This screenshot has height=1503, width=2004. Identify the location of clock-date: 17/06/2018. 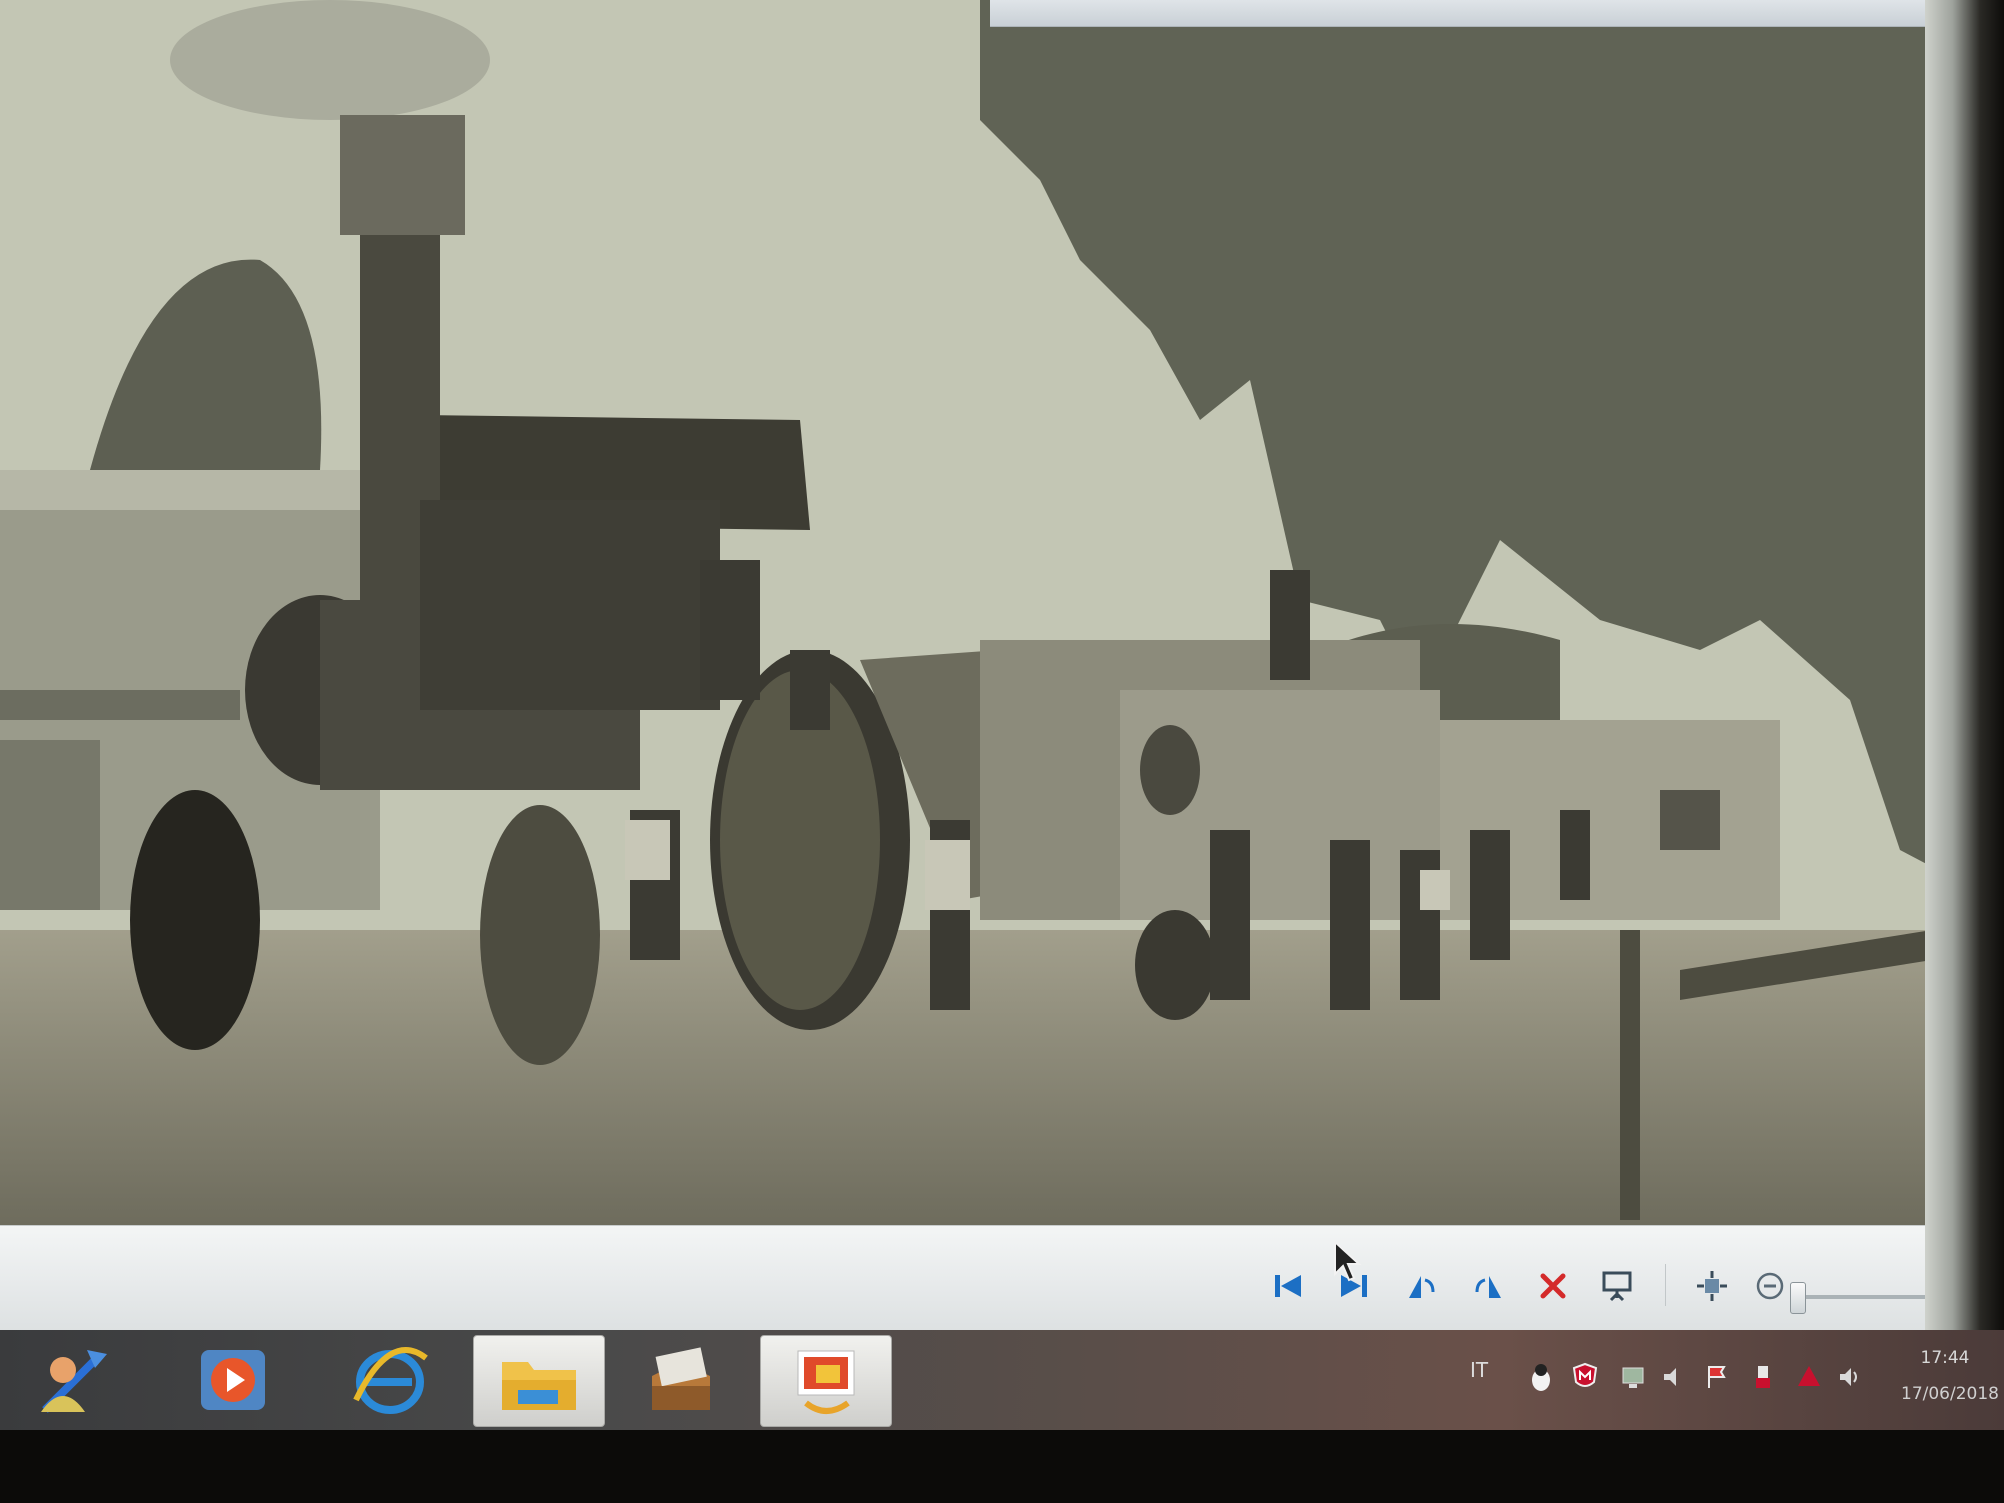
(1950, 1394).